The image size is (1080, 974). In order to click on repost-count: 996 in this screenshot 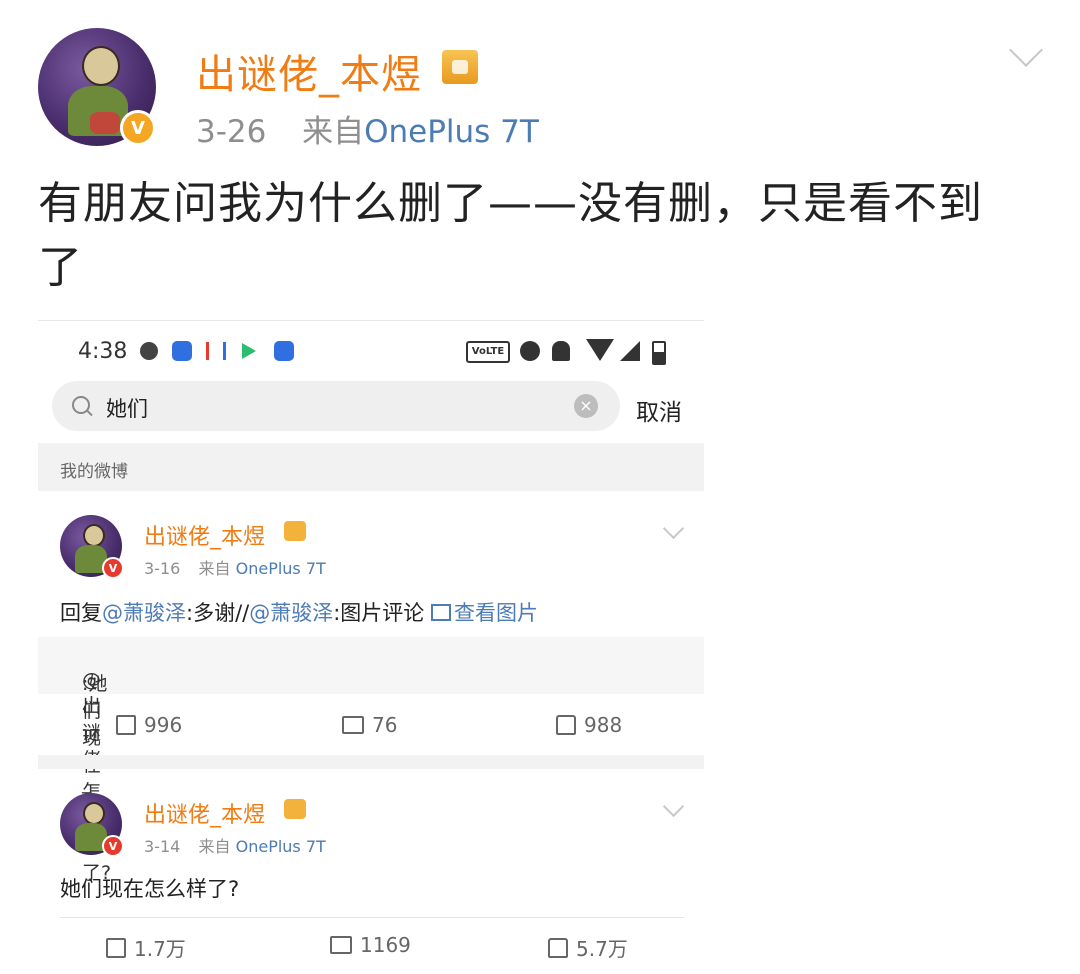, I will do `click(163, 725)`.